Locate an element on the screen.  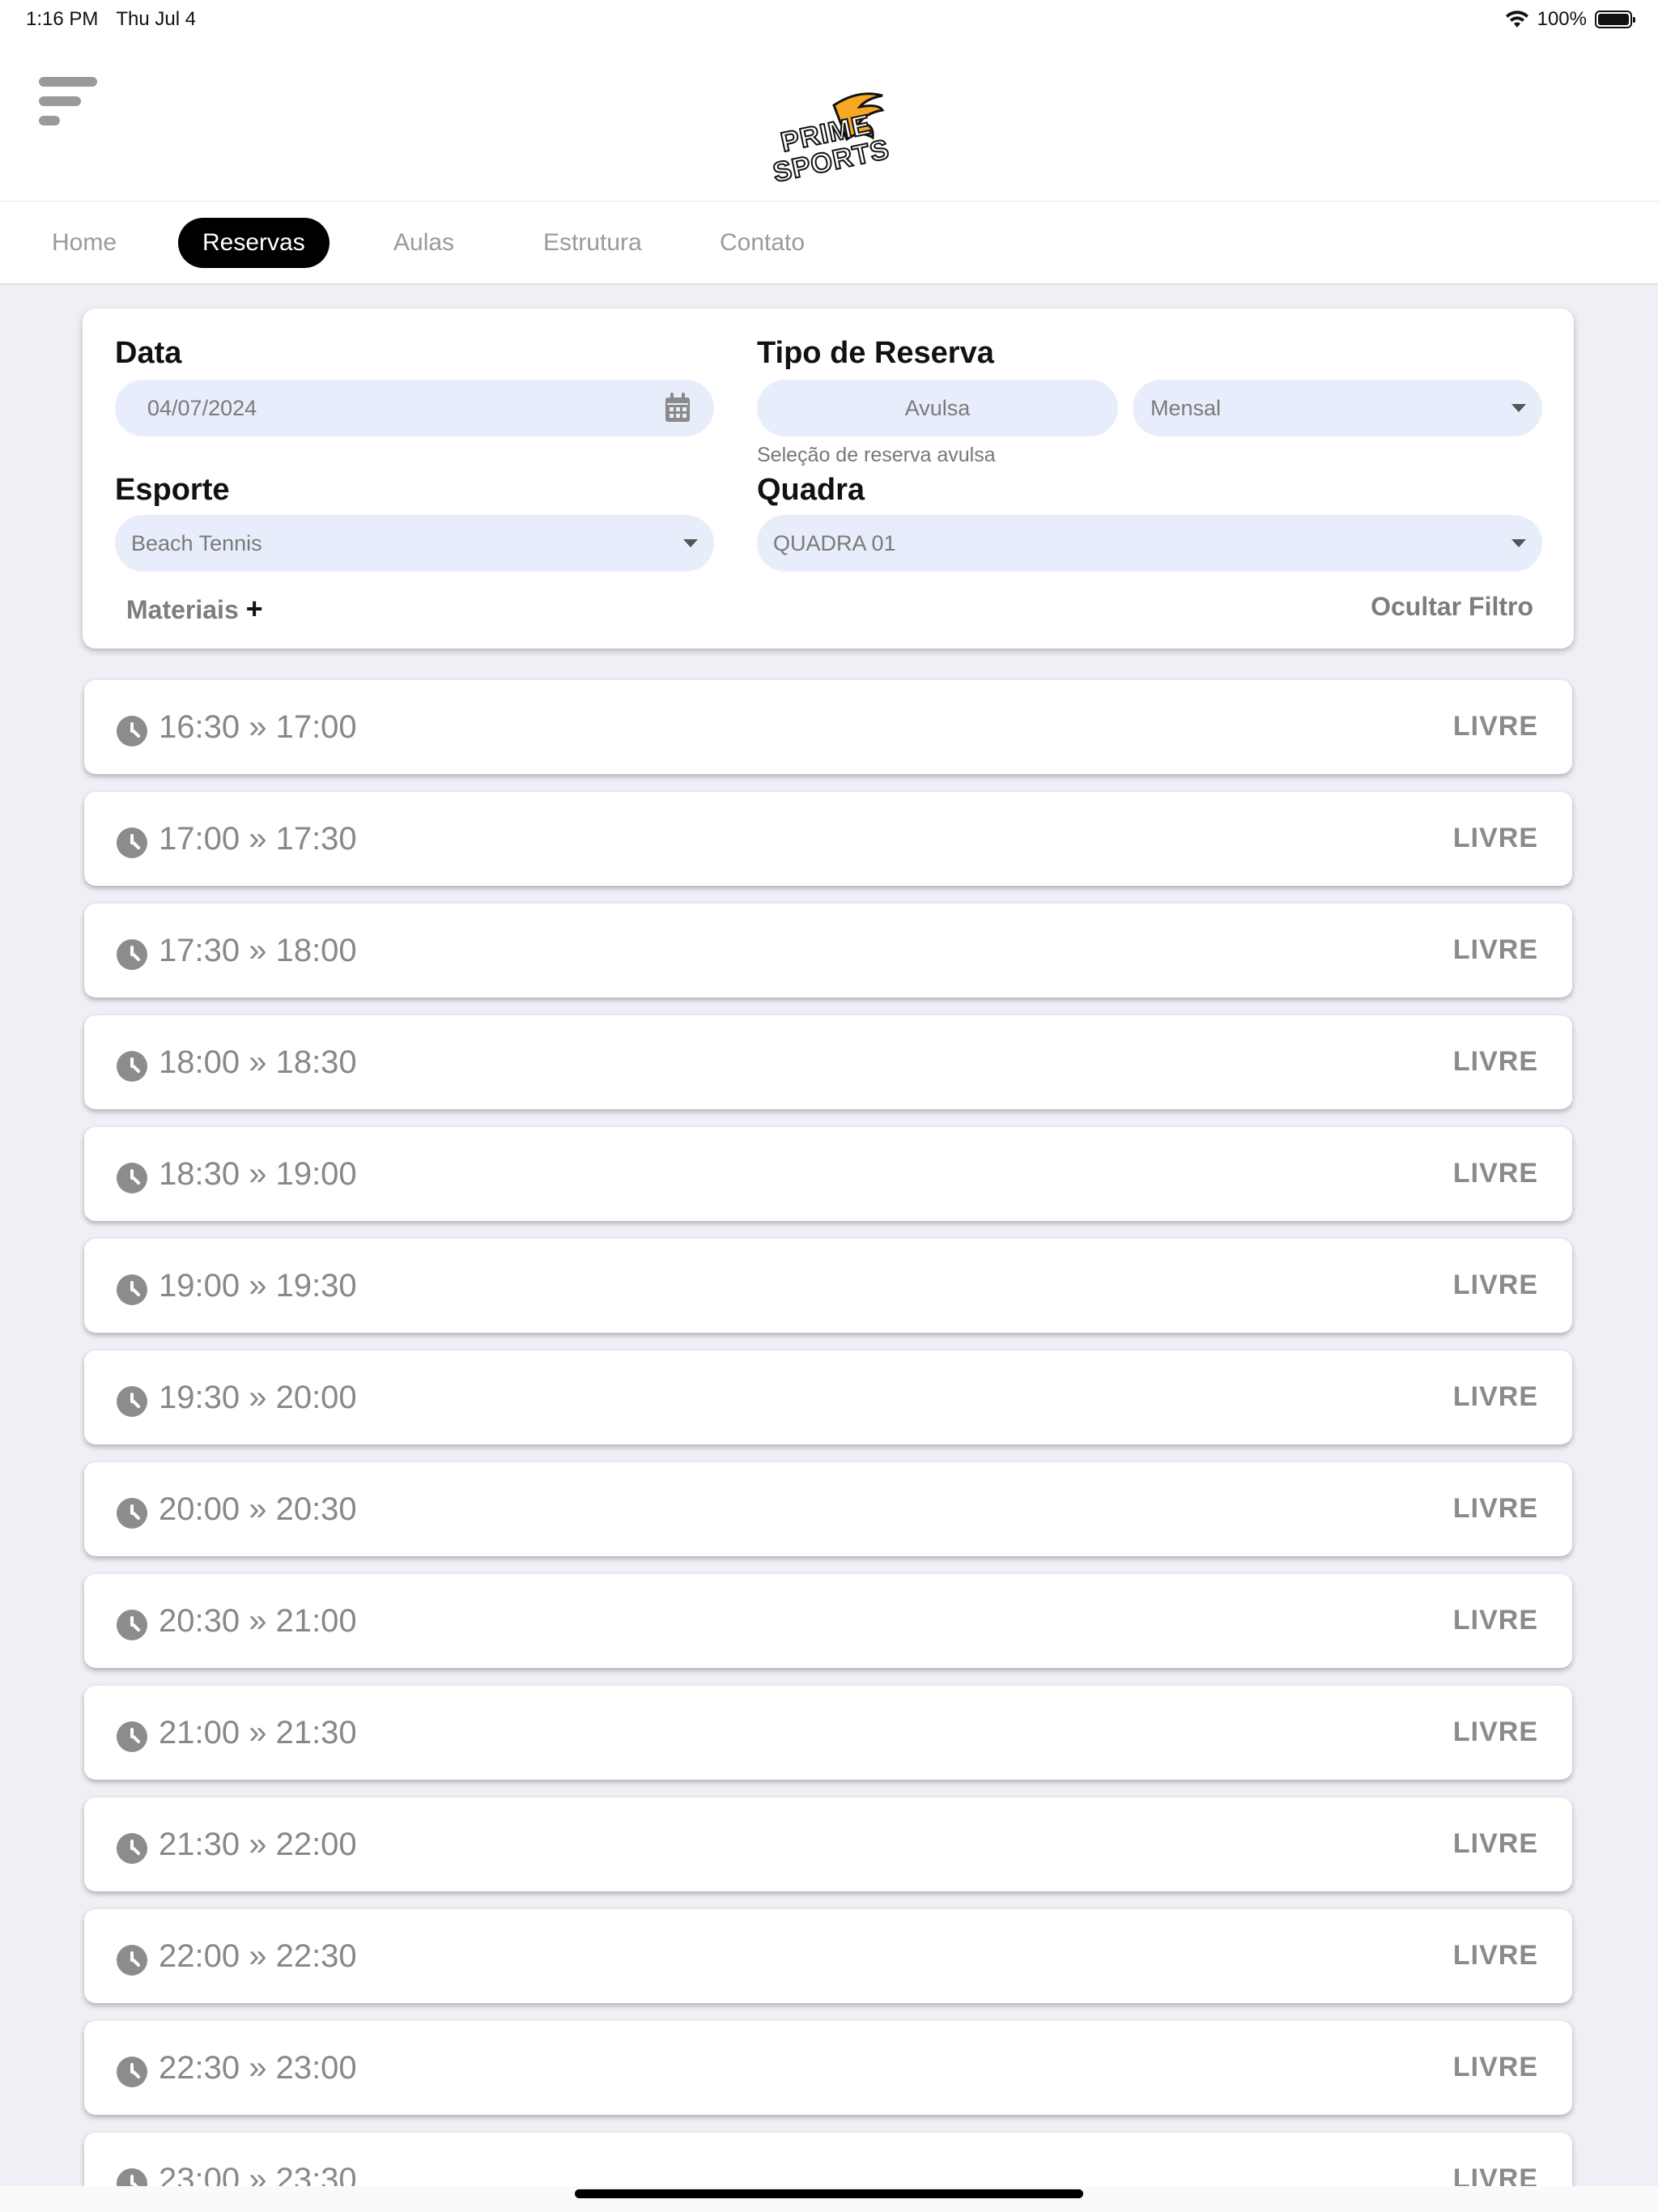
status-date: Thu Jul 4 is located at coordinates (156, 19).